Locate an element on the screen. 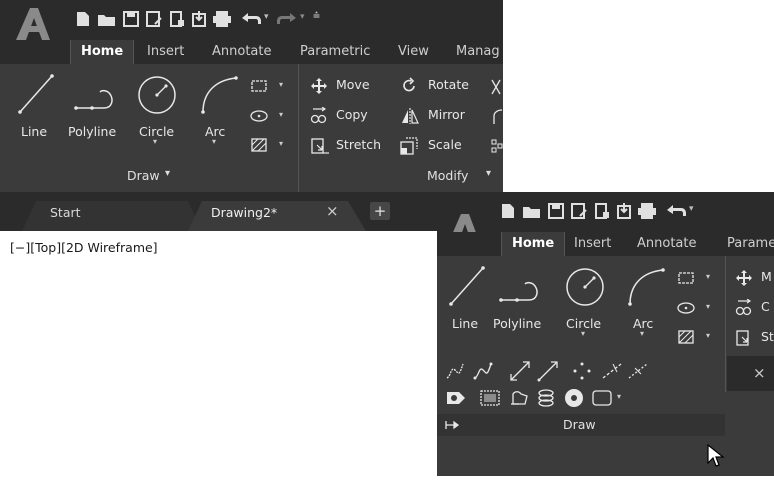 This screenshot has width=774, height=484. circle-dropdown-icon: ▾ is located at coordinates (155, 141).